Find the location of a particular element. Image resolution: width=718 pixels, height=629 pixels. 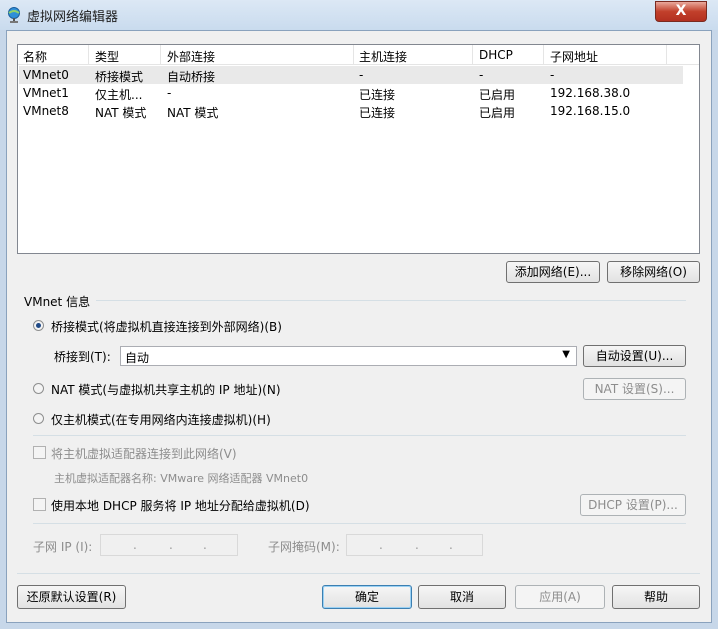

bridged-mode-radio is located at coordinates (38, 325).